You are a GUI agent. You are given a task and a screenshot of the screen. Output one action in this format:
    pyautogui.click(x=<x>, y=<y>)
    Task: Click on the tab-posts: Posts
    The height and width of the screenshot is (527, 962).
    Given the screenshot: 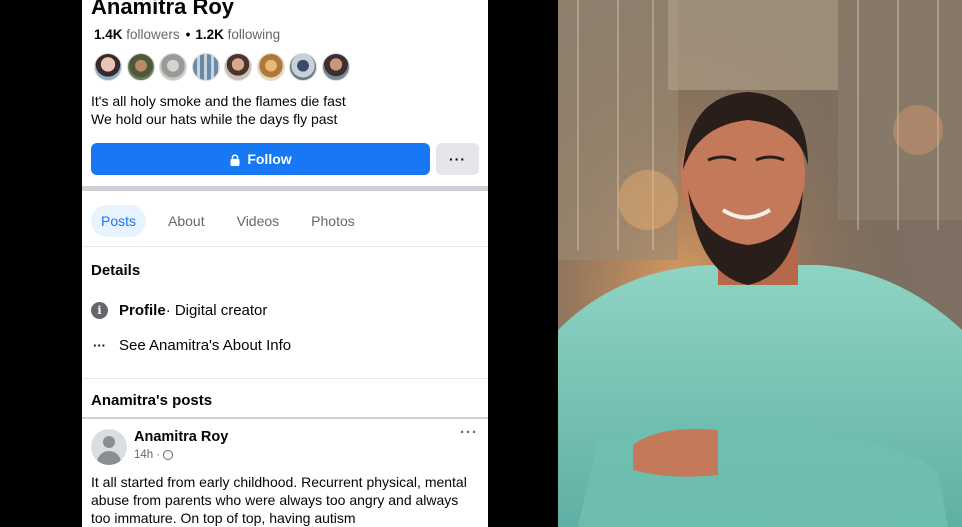 What is the action you would take?
    pyautogui.click(x=119, y=221)
    